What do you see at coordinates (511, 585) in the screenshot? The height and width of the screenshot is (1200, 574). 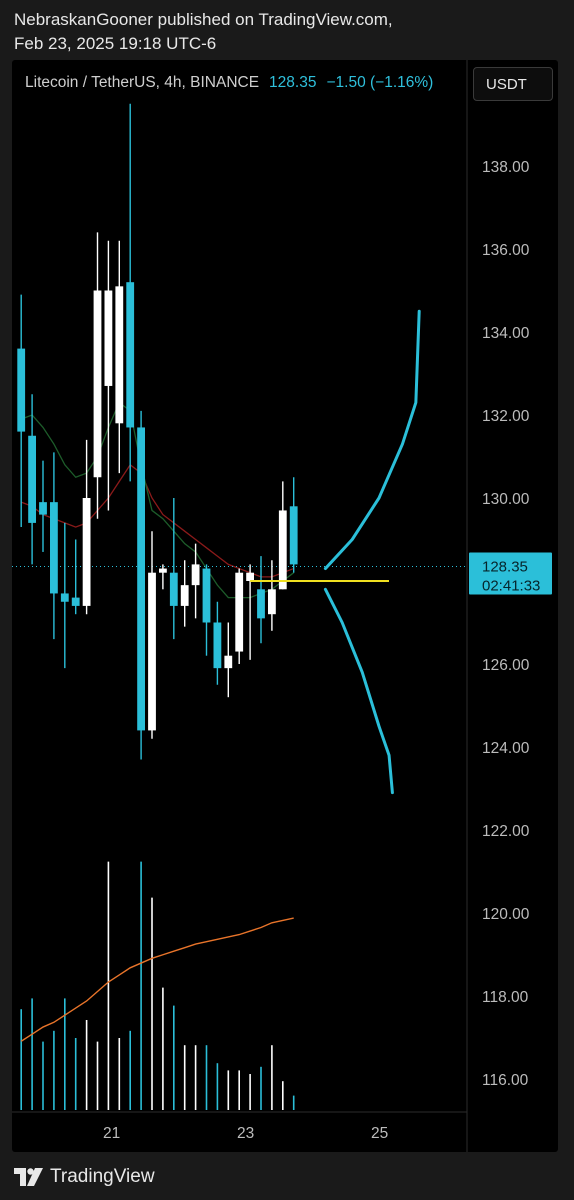 I see `price-tag-countdown: 02:41:33` at bounding box center [511, 585].